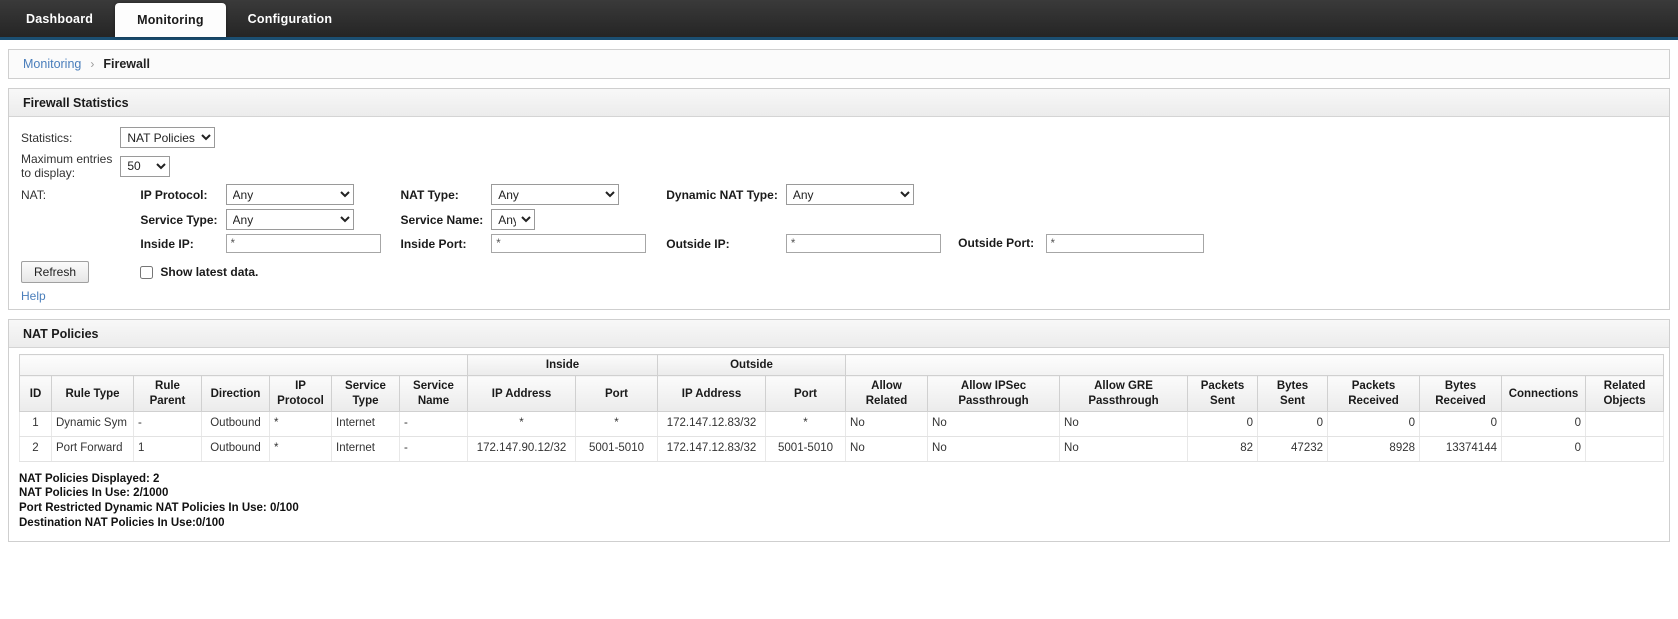 Image resolution: width=1678 pixels, height=619 pixels. What do you see at coordinates (365, 394) in the screenshot?
I see `col-header-service-type: Service Type` at bounding box center [365, 394].